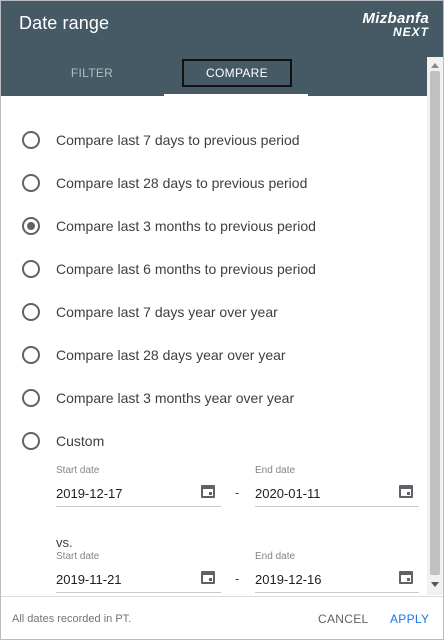 The image size is (444, 640). What do you see at coordinates (409, 619) in the screenshot?
I see `apply-button: APPLY` at bounding box center [409, 619].